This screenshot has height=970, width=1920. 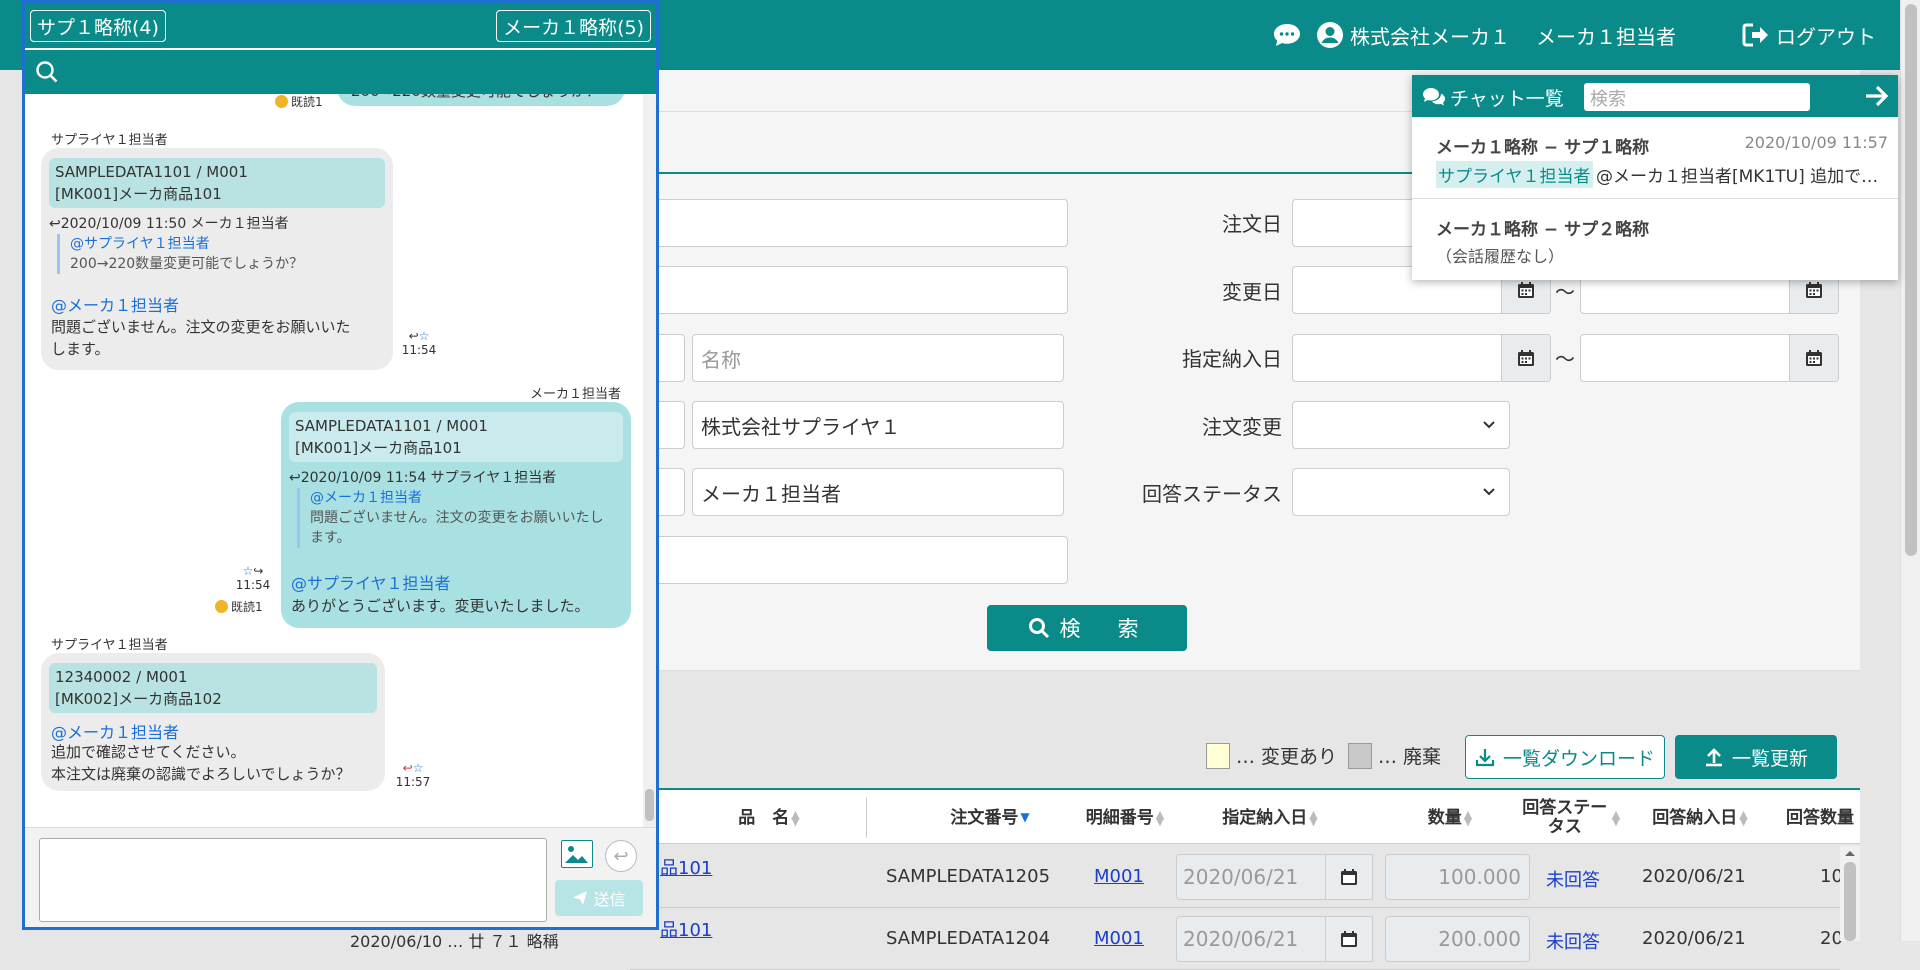 What do you see at coordinates (1397, 358) in the screenshot?
I see `delivery-date-from-input` at bounding box center [1397, 358].